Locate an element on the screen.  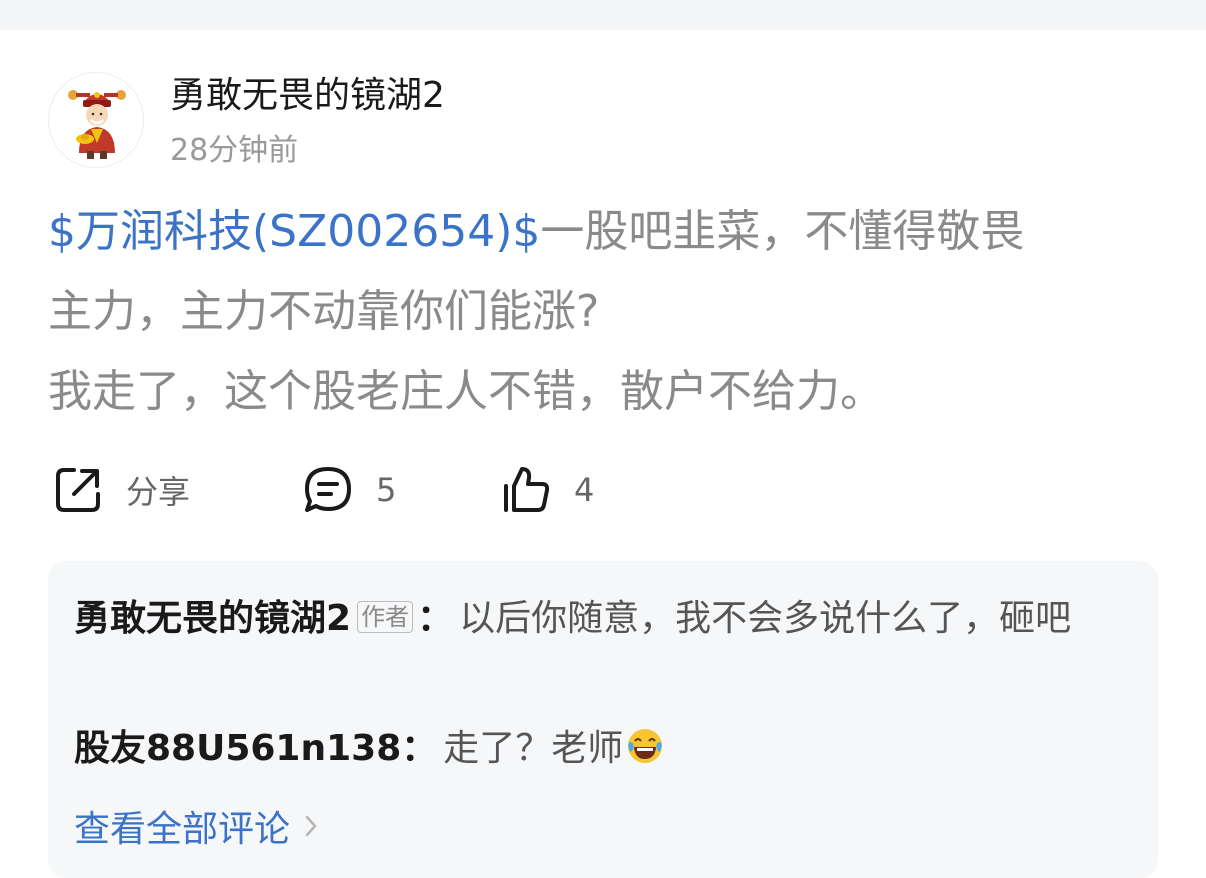
comment-button: 5 is located at coordinates (349, 490).